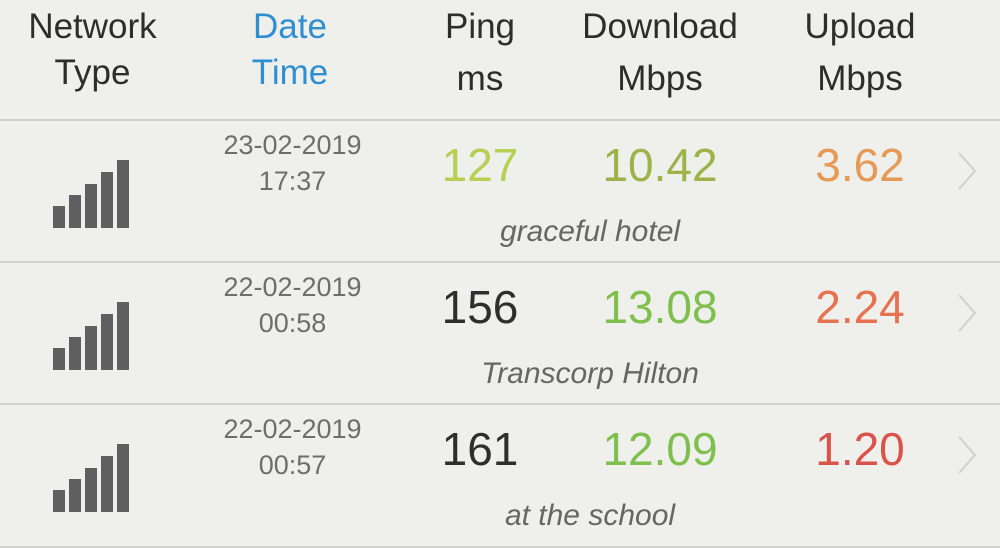  Describe the element at coordinates (660, 165) in the screenshot. I see `result-download: 10.42` at that location.